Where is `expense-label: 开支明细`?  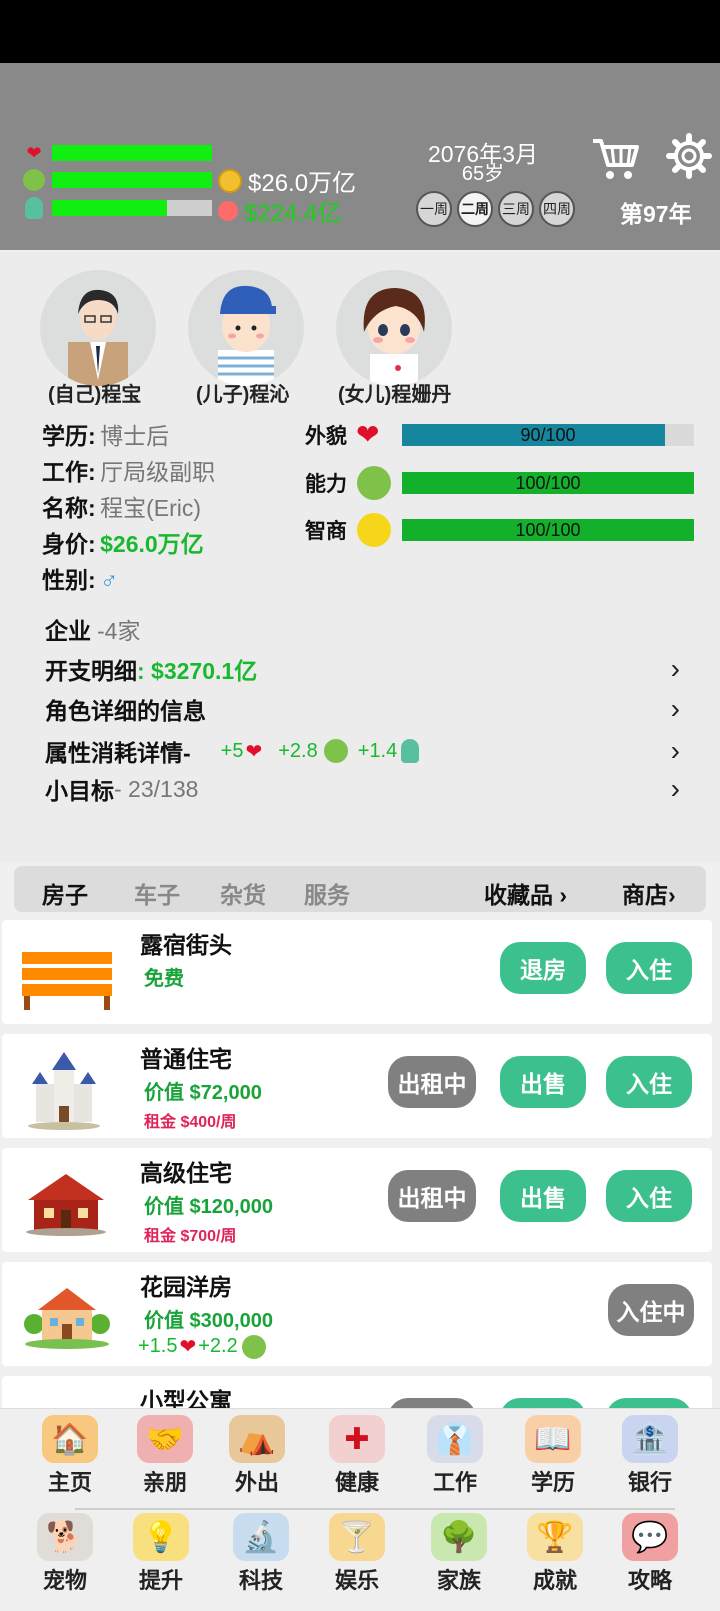 expense-label: 开支明细 is located at coordinates (91, 671).